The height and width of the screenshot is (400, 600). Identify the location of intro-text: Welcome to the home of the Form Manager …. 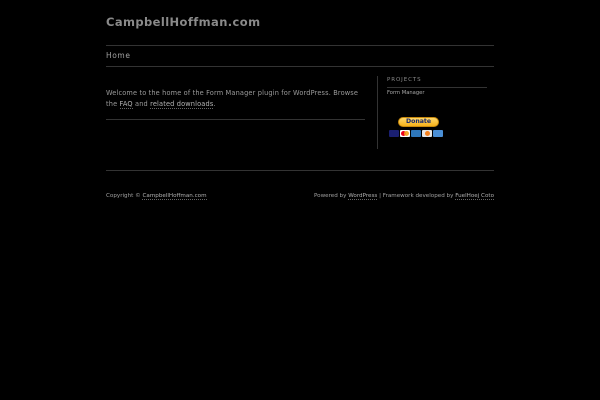
(237, 98).